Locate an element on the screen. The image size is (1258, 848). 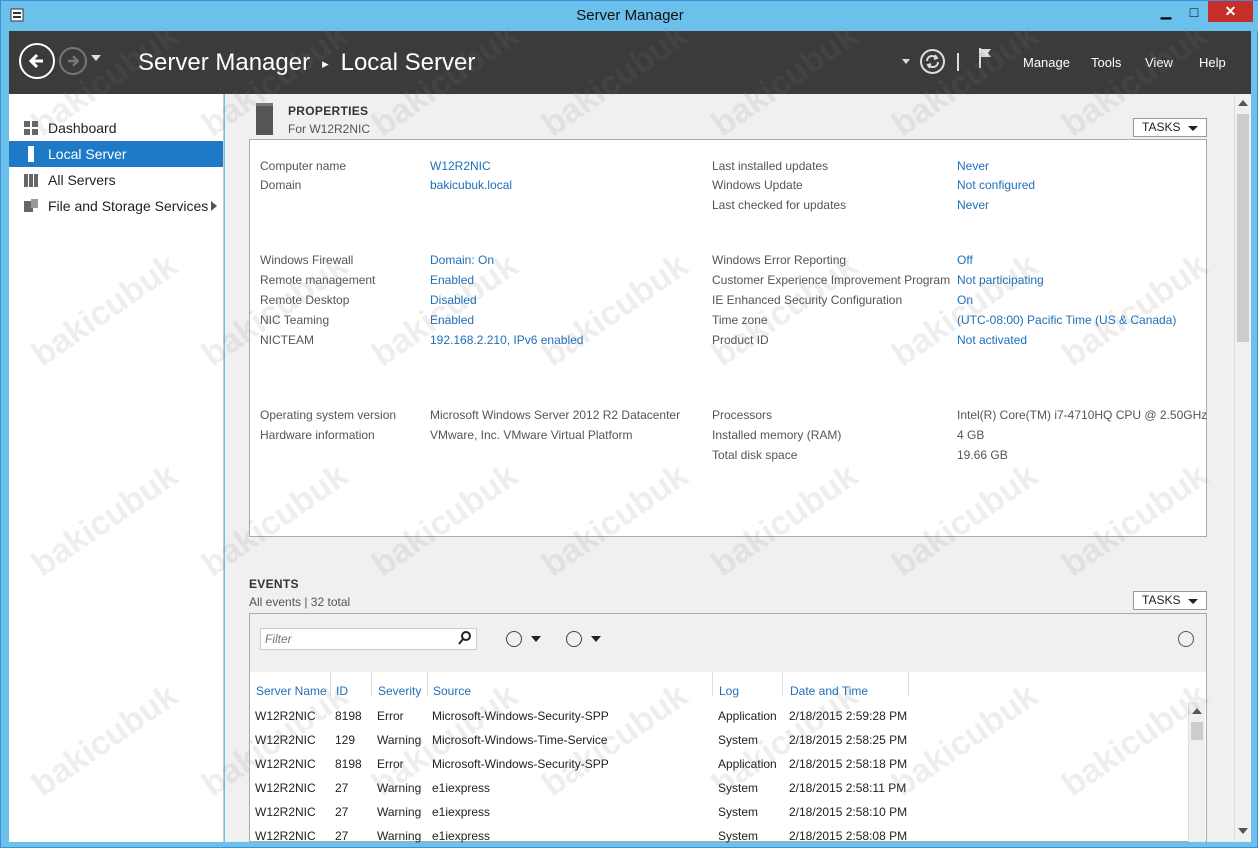
ie-esc-link: On is located at coordinates (965, 300).